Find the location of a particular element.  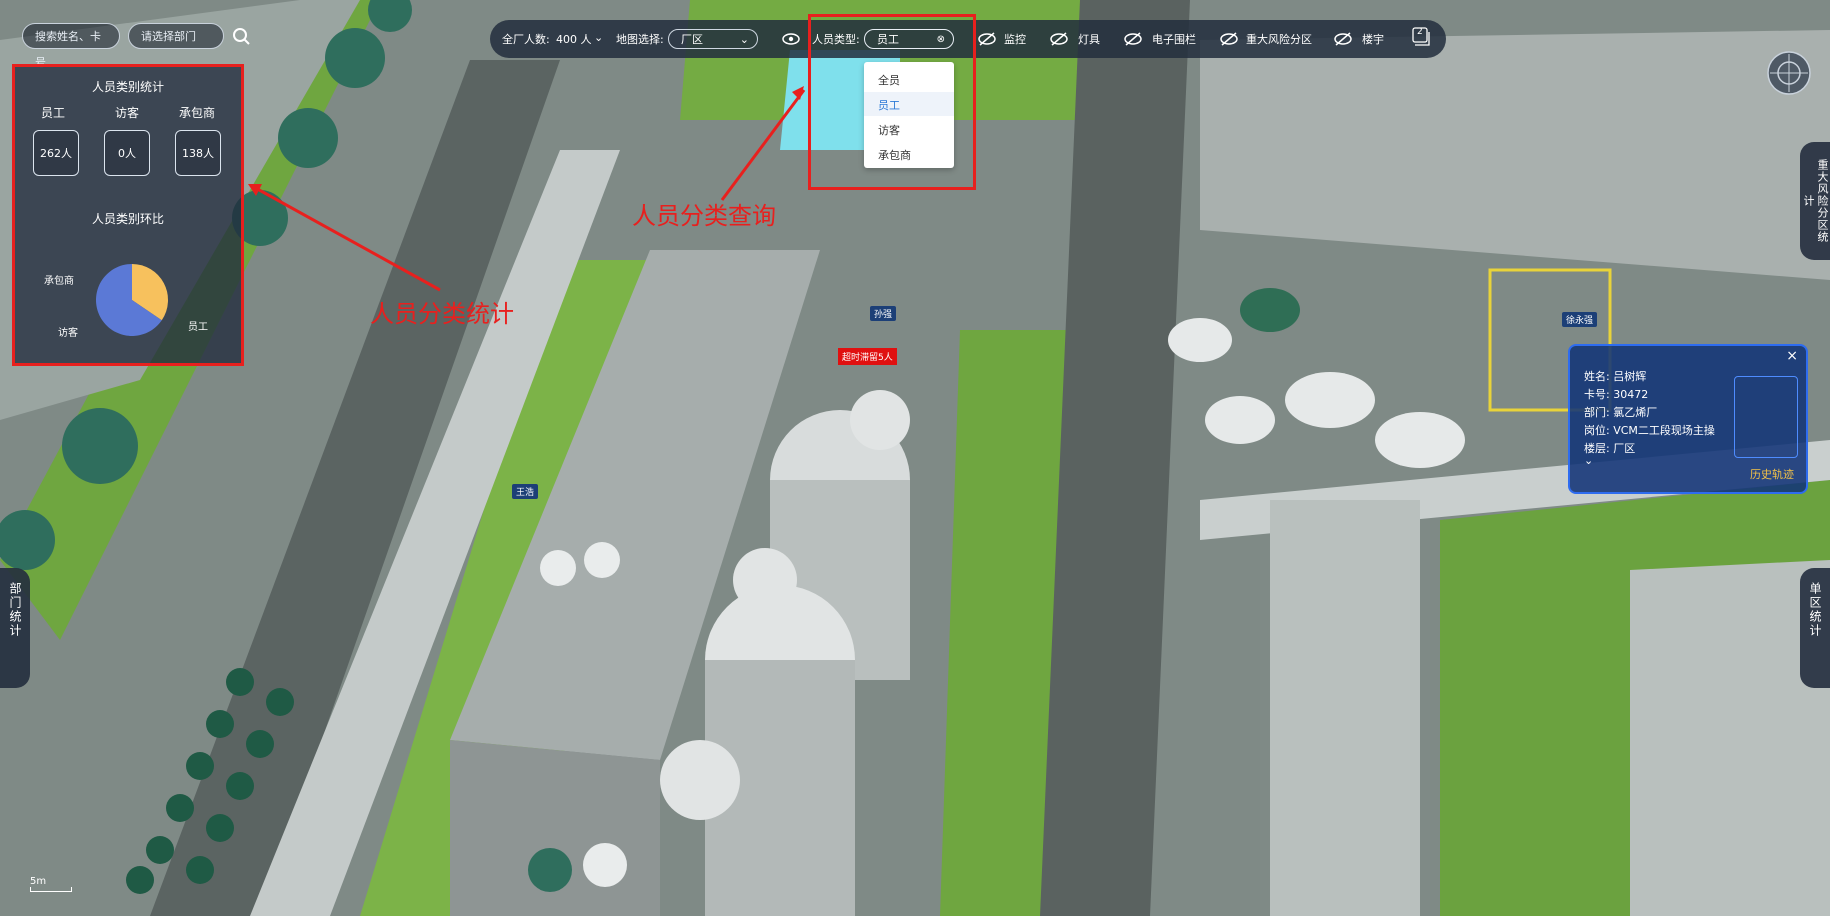

info-name: 吕树辉 is located at coordinates (1630, 376).